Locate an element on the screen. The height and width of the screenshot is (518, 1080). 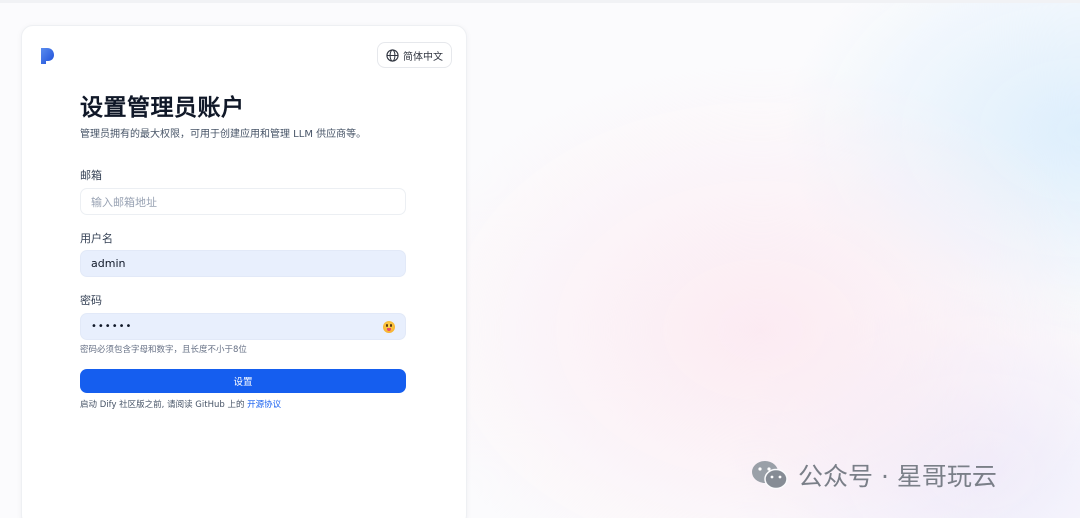
license-notice-text: 启动 Dify 社区版之前, 请阅读 GitHub 上的 is located at coordinates (164, 405).